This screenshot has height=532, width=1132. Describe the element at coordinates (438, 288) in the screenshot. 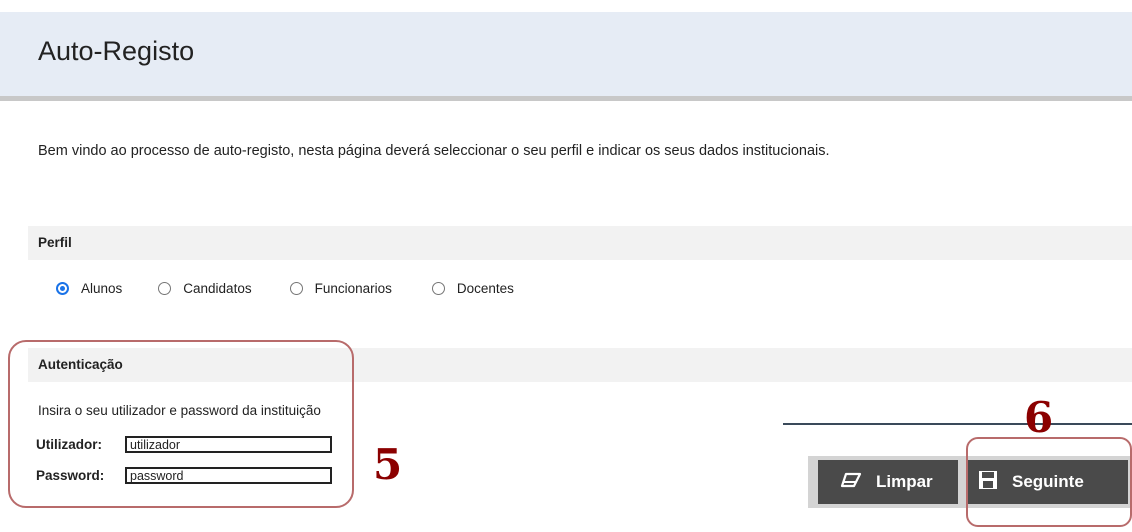

I see `radio-docentes` at that location.